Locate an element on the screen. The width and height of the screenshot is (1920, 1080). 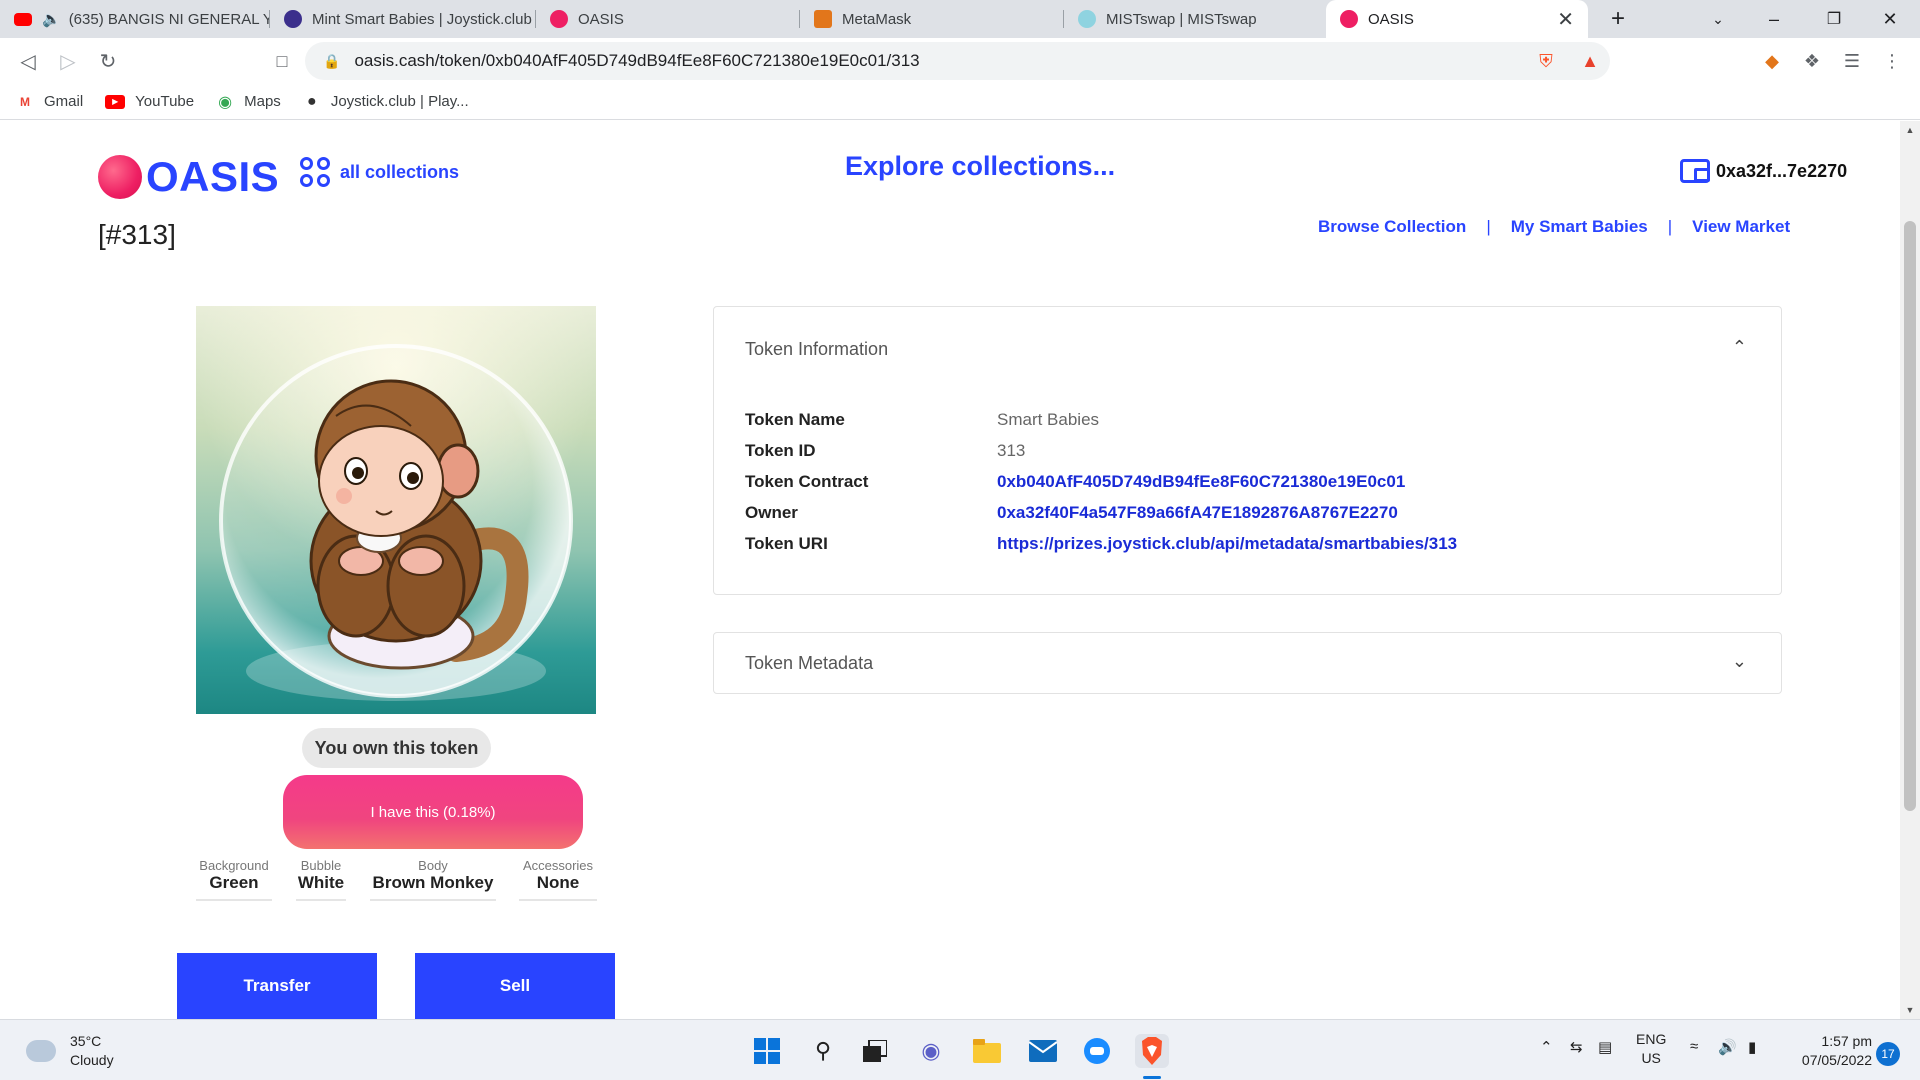
muted-speaker-icon: 🔈 is located at coordinates (51, 19).